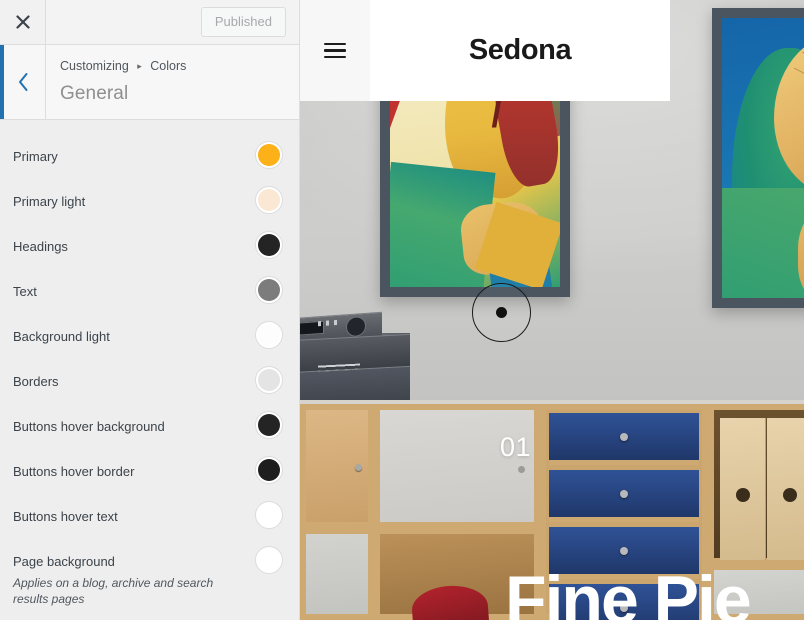 The image size is (804, 620). I want to click on site-header: Sedona, so click(485, 50).